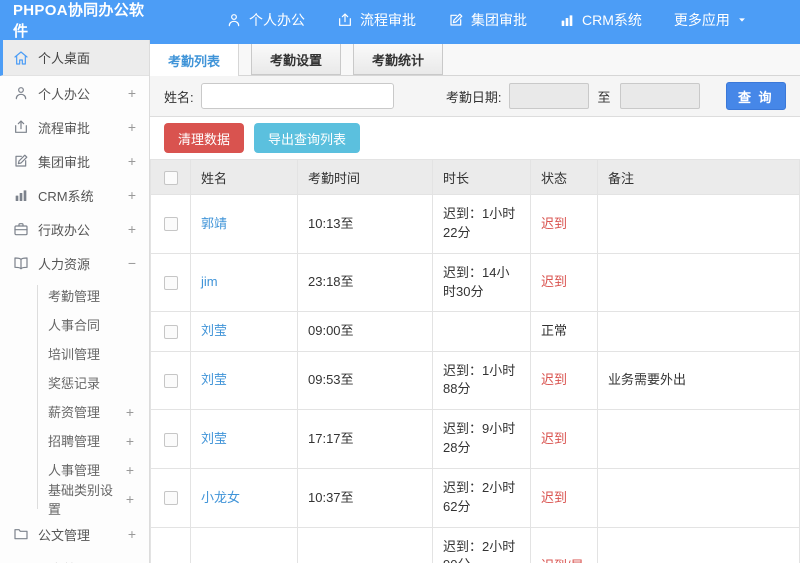 The image size is (800, 563). Describe the element at coordinates (74, 440) in the screenshot. I see `sidebar-subitem: 招聘管理 +` at that location.